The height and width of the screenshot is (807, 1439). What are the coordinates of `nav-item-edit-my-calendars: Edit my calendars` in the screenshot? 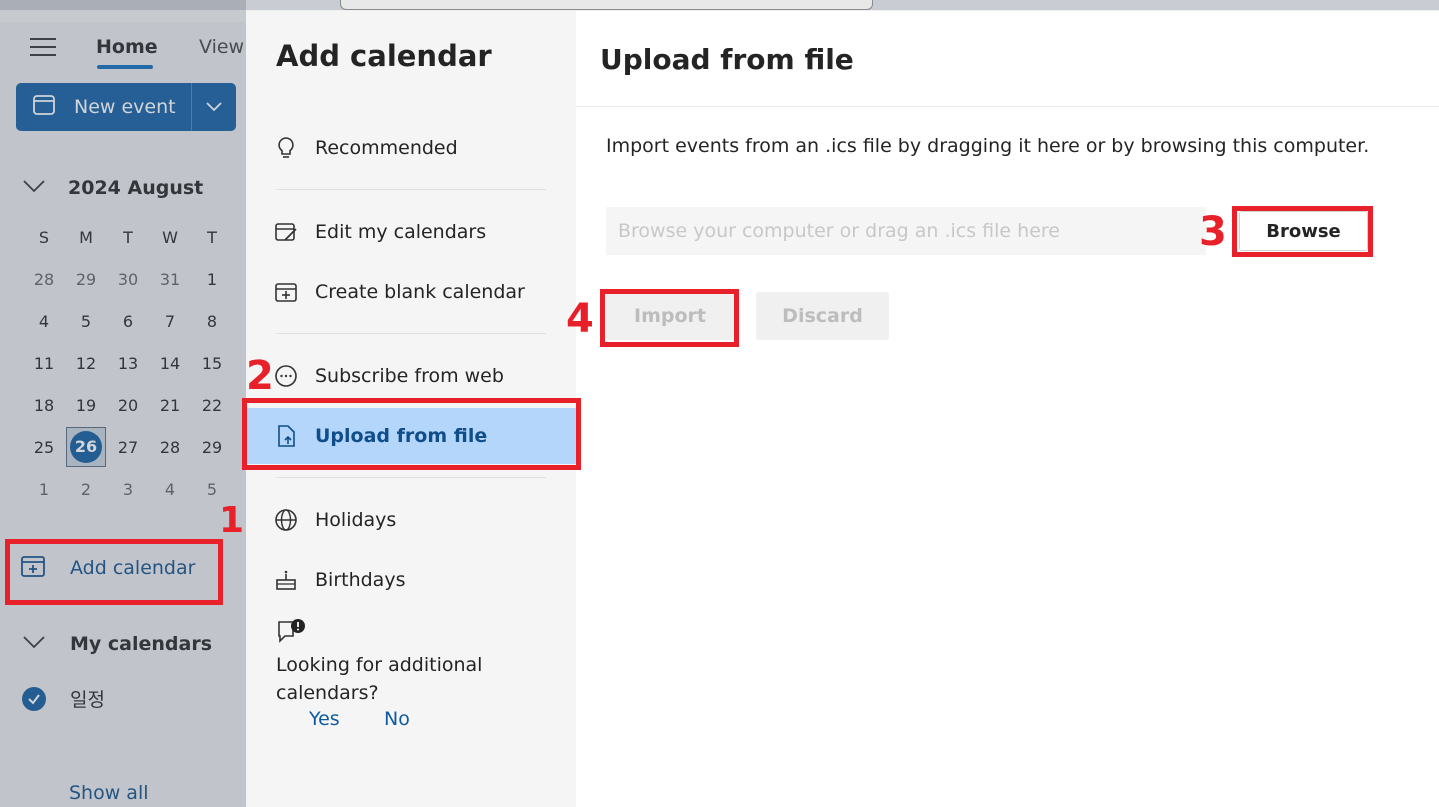 It's located at (411, 232).